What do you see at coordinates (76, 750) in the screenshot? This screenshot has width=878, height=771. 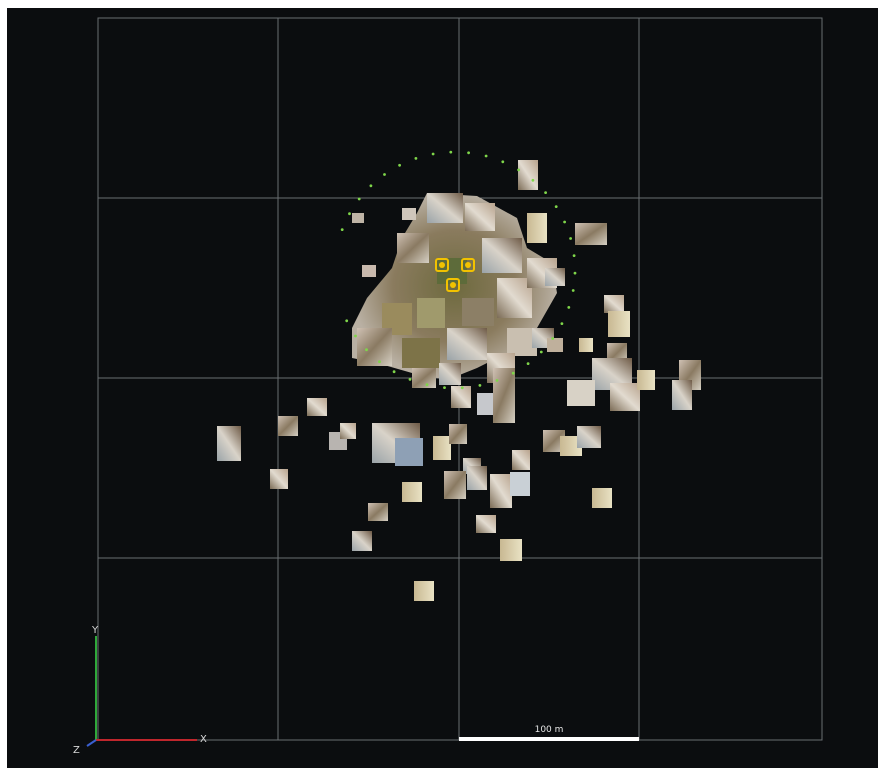 I see `z-axis-label: Z` at bounding box center [76, 750].